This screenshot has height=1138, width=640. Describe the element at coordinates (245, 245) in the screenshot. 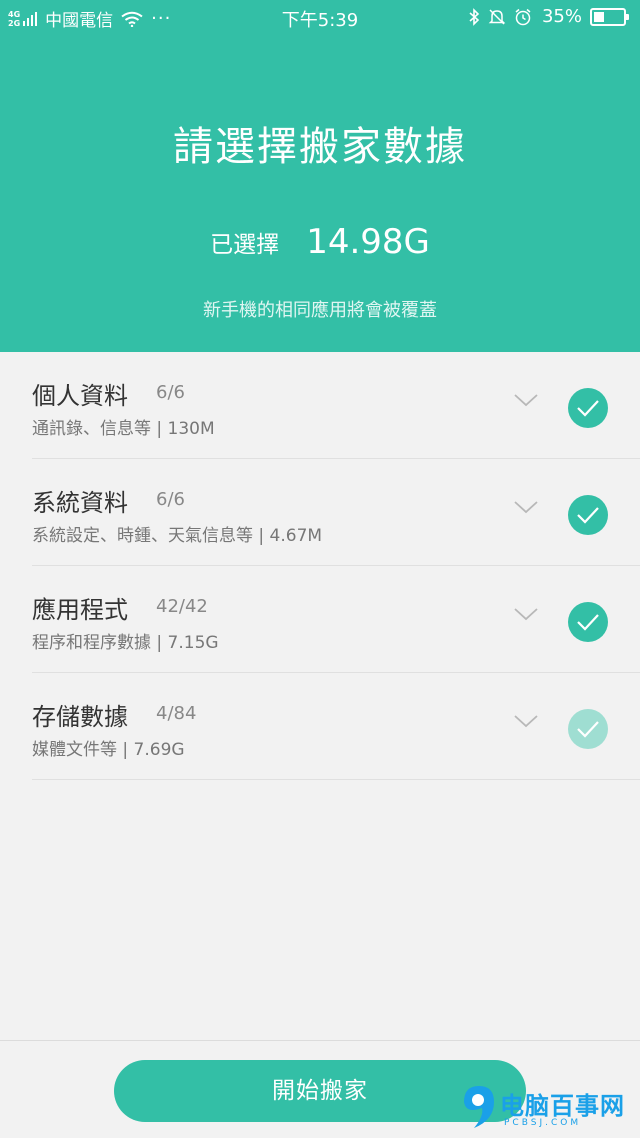

I see `selected-label: 已選擇` at that location.